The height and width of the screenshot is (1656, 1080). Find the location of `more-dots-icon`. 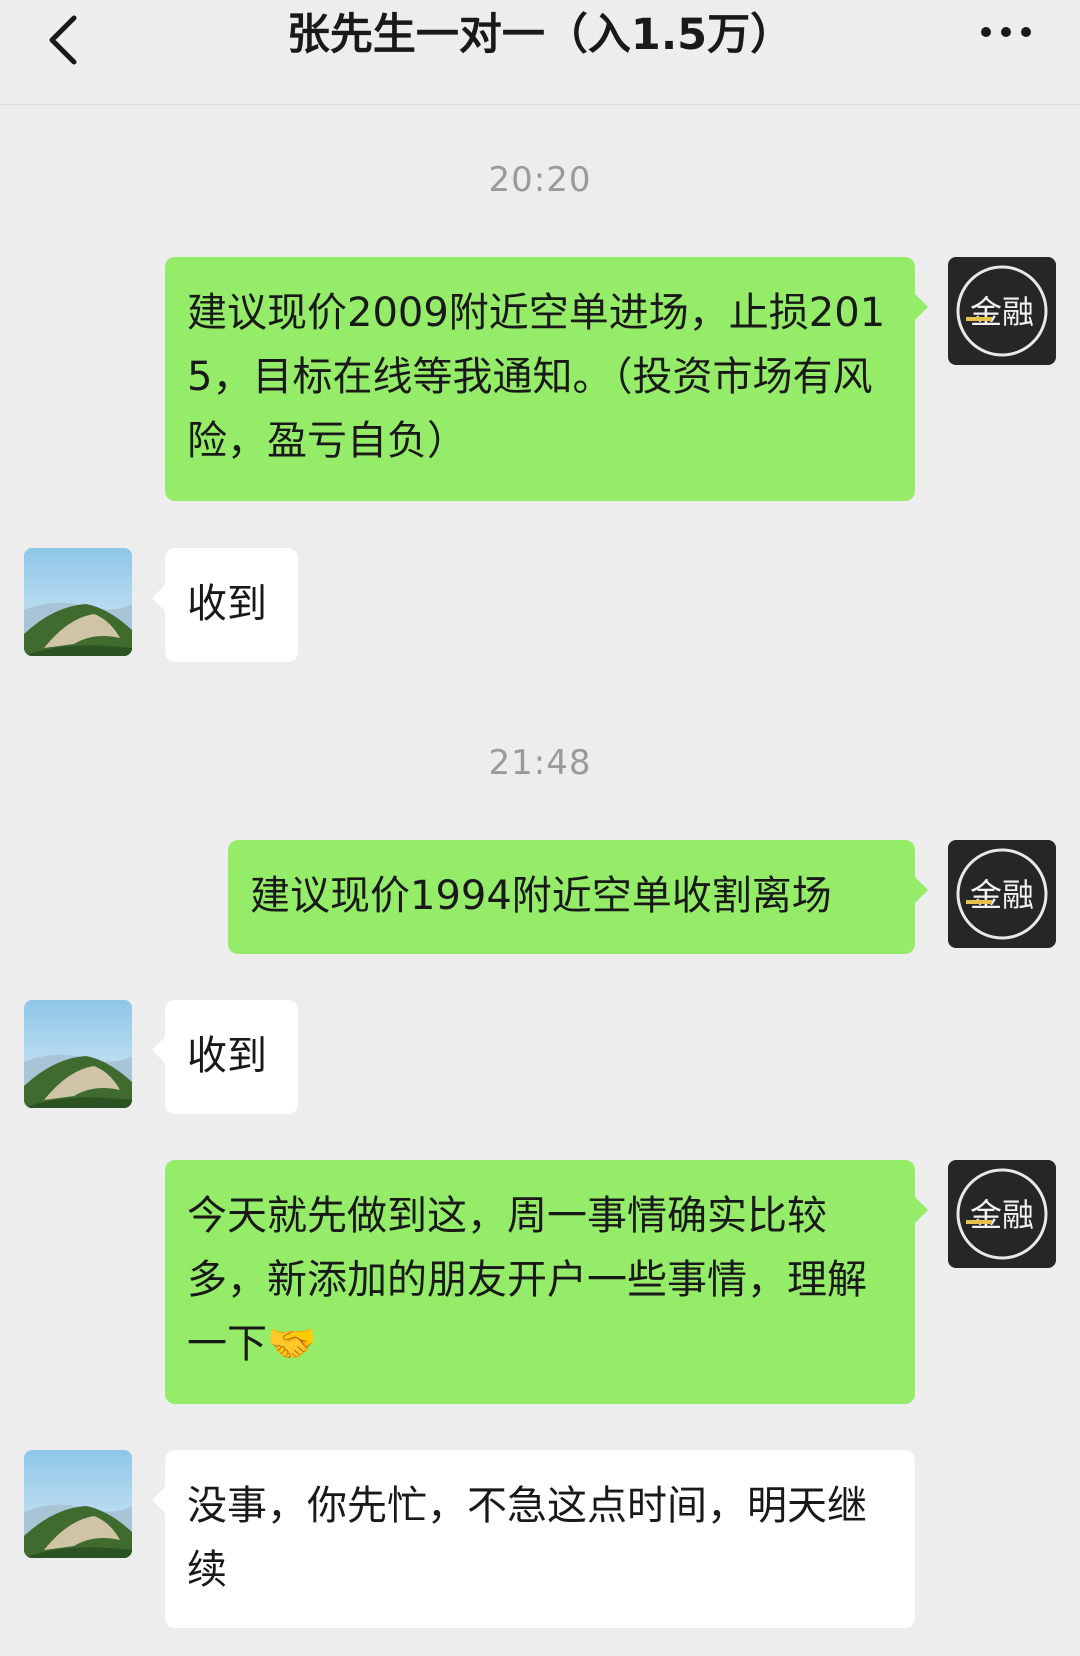

more-dots-icon is located at coordinates (1006, 35).